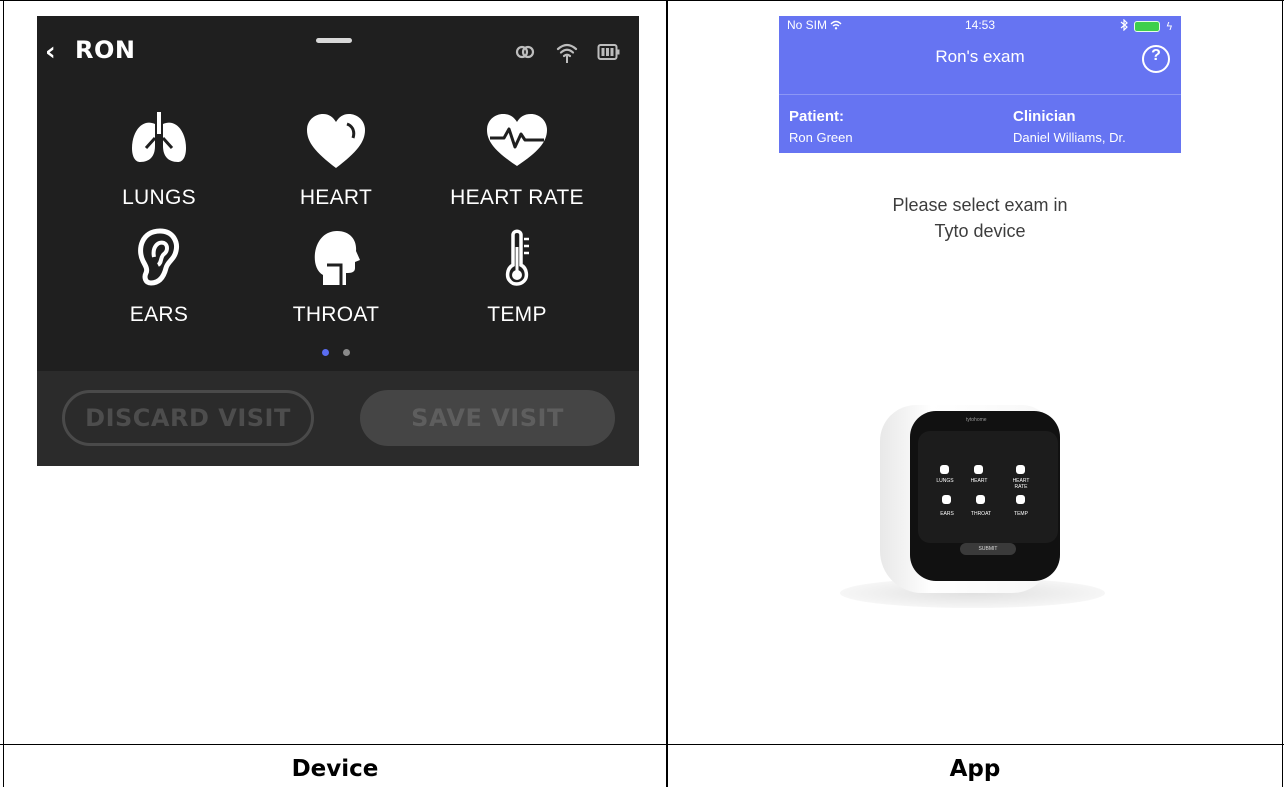 This screenshot has width=1284, height=787. What do you see at coordinates (988, 549) in the screenshot?
I see `mini-submit-button: SUBMIT` at bounding box center [988, 549].